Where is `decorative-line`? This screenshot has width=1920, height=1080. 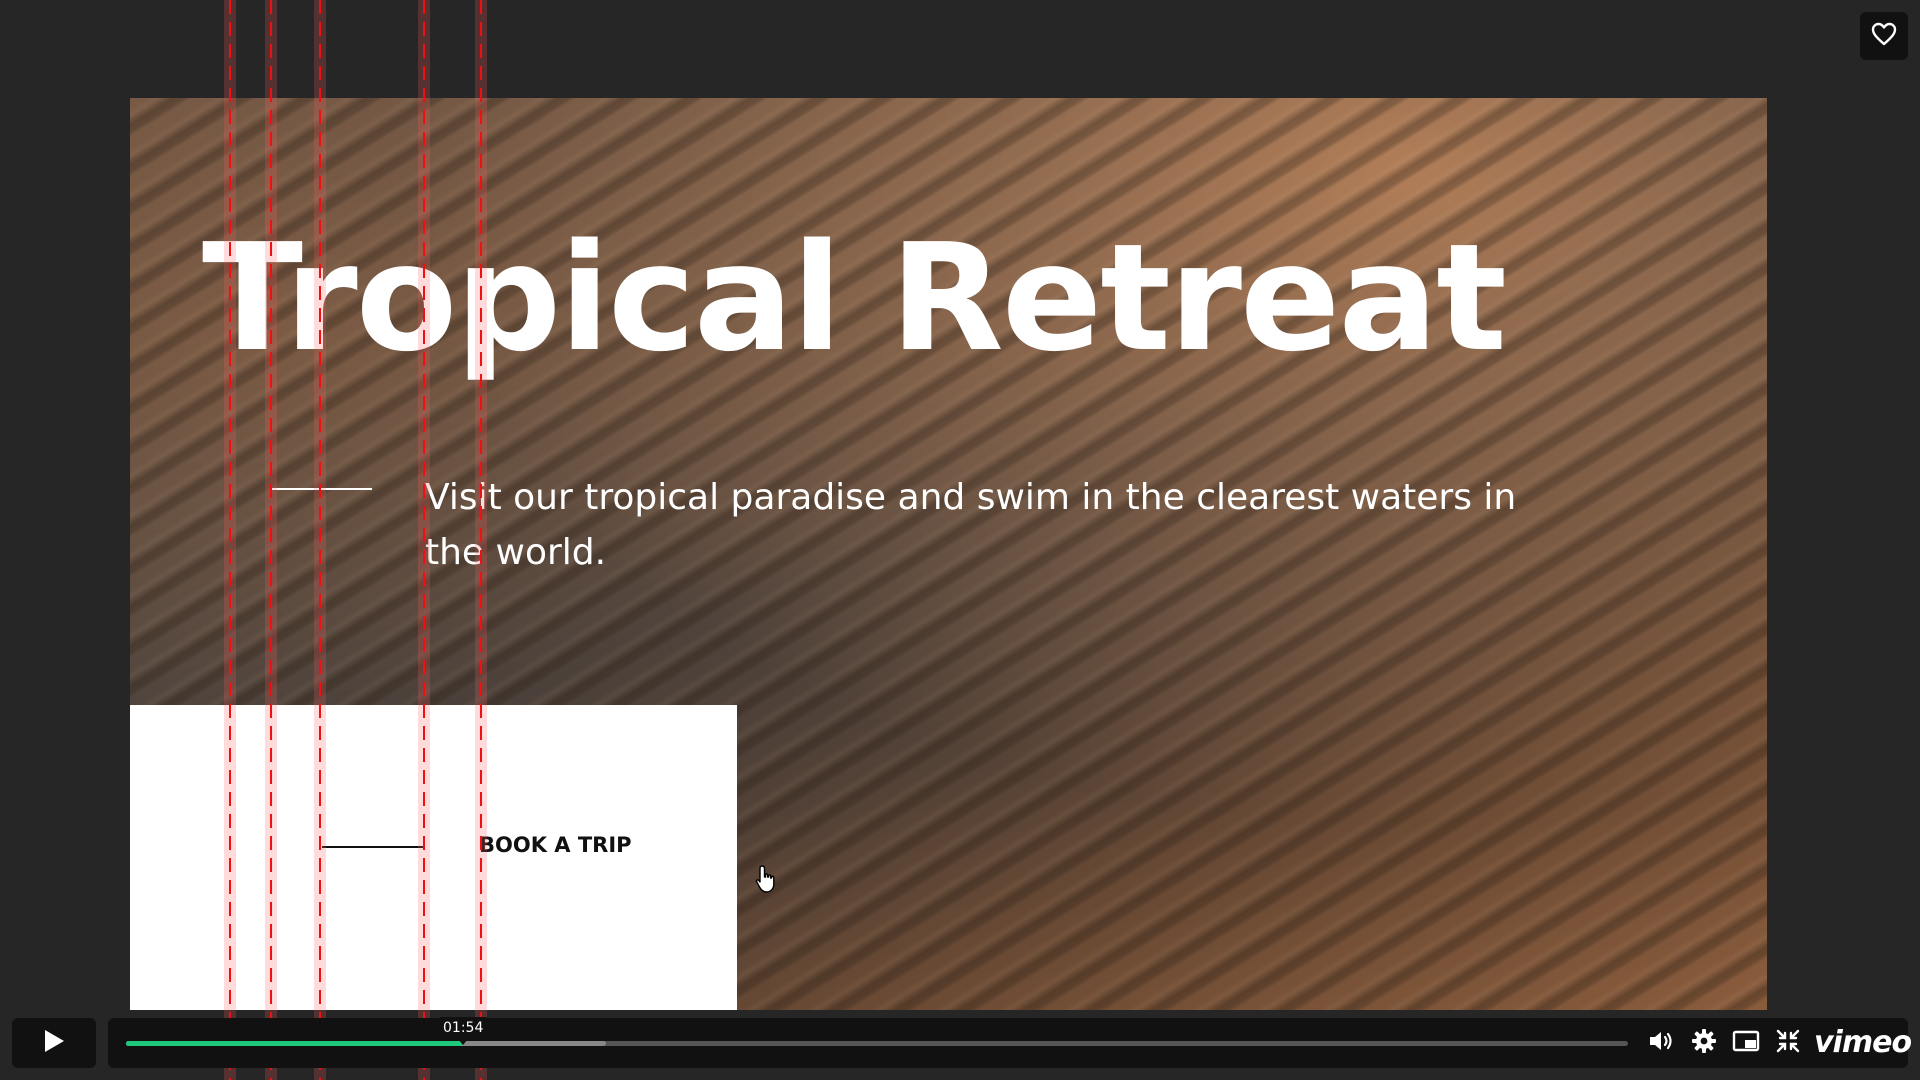 decorative-line is located at coordinates (373, 847).